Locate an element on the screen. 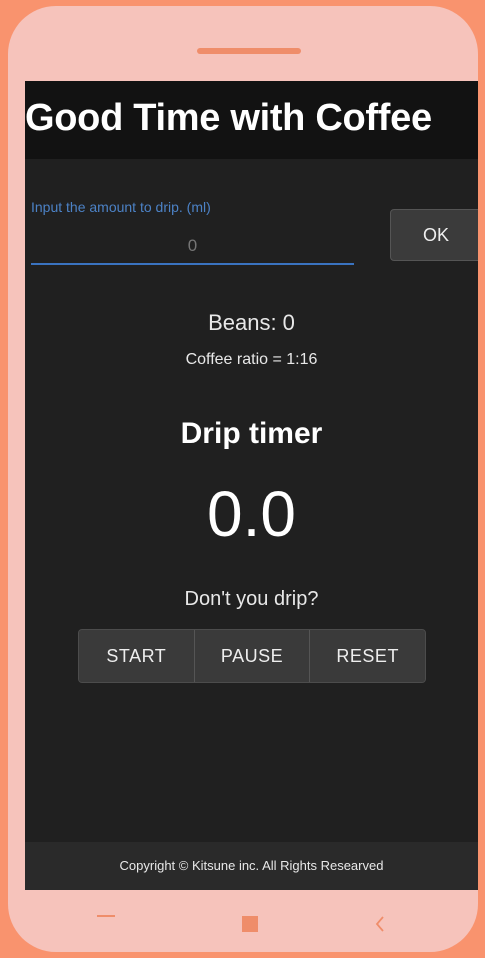 The height and width of the screenshot is (958, 485). amount-field-label: Input the amount to drip. (ml) is located at coordinates (121, 207).